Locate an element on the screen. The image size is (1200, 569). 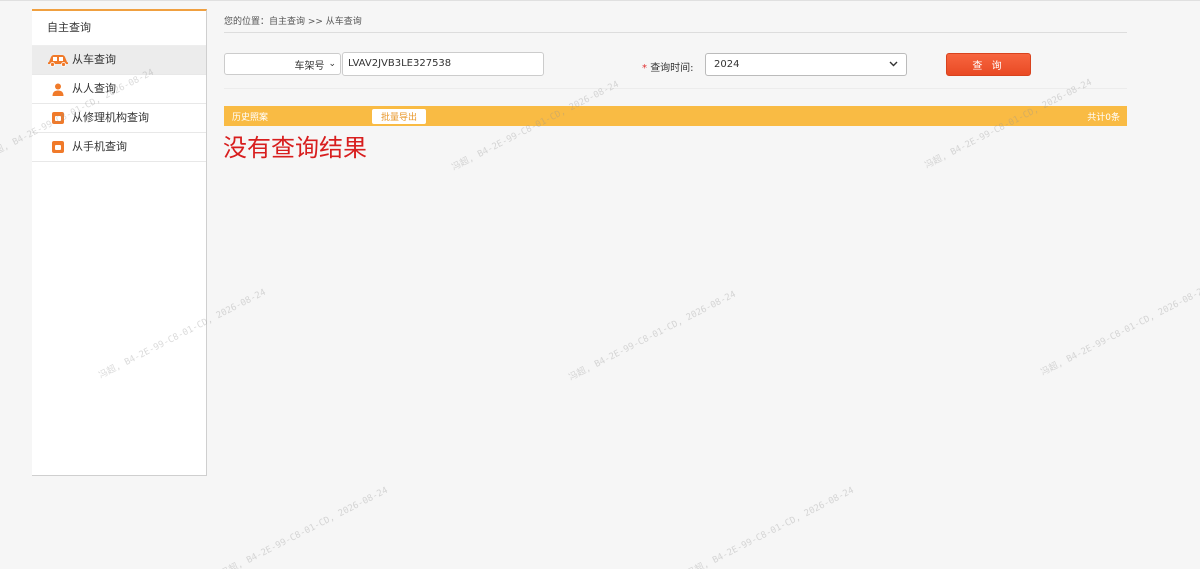
vin-input: LVAV2JVB3LE327538 is located at coordinates (443, 64).